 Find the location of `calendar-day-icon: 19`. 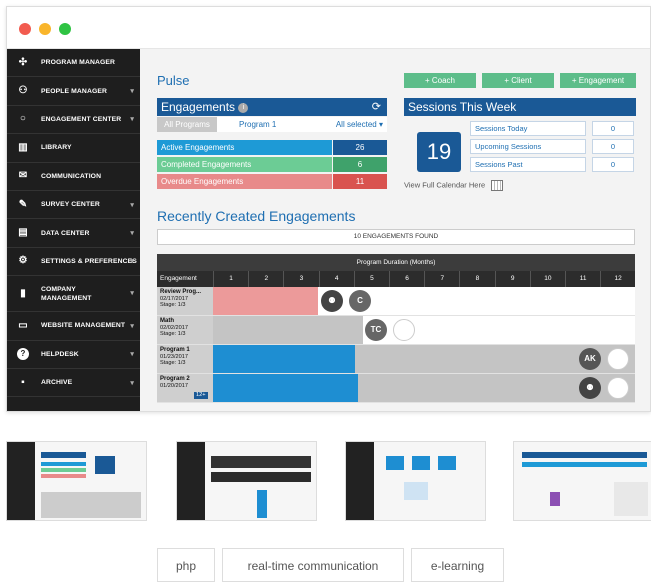

calendar-day-icon: 19 is located at coordinates (439, 152).